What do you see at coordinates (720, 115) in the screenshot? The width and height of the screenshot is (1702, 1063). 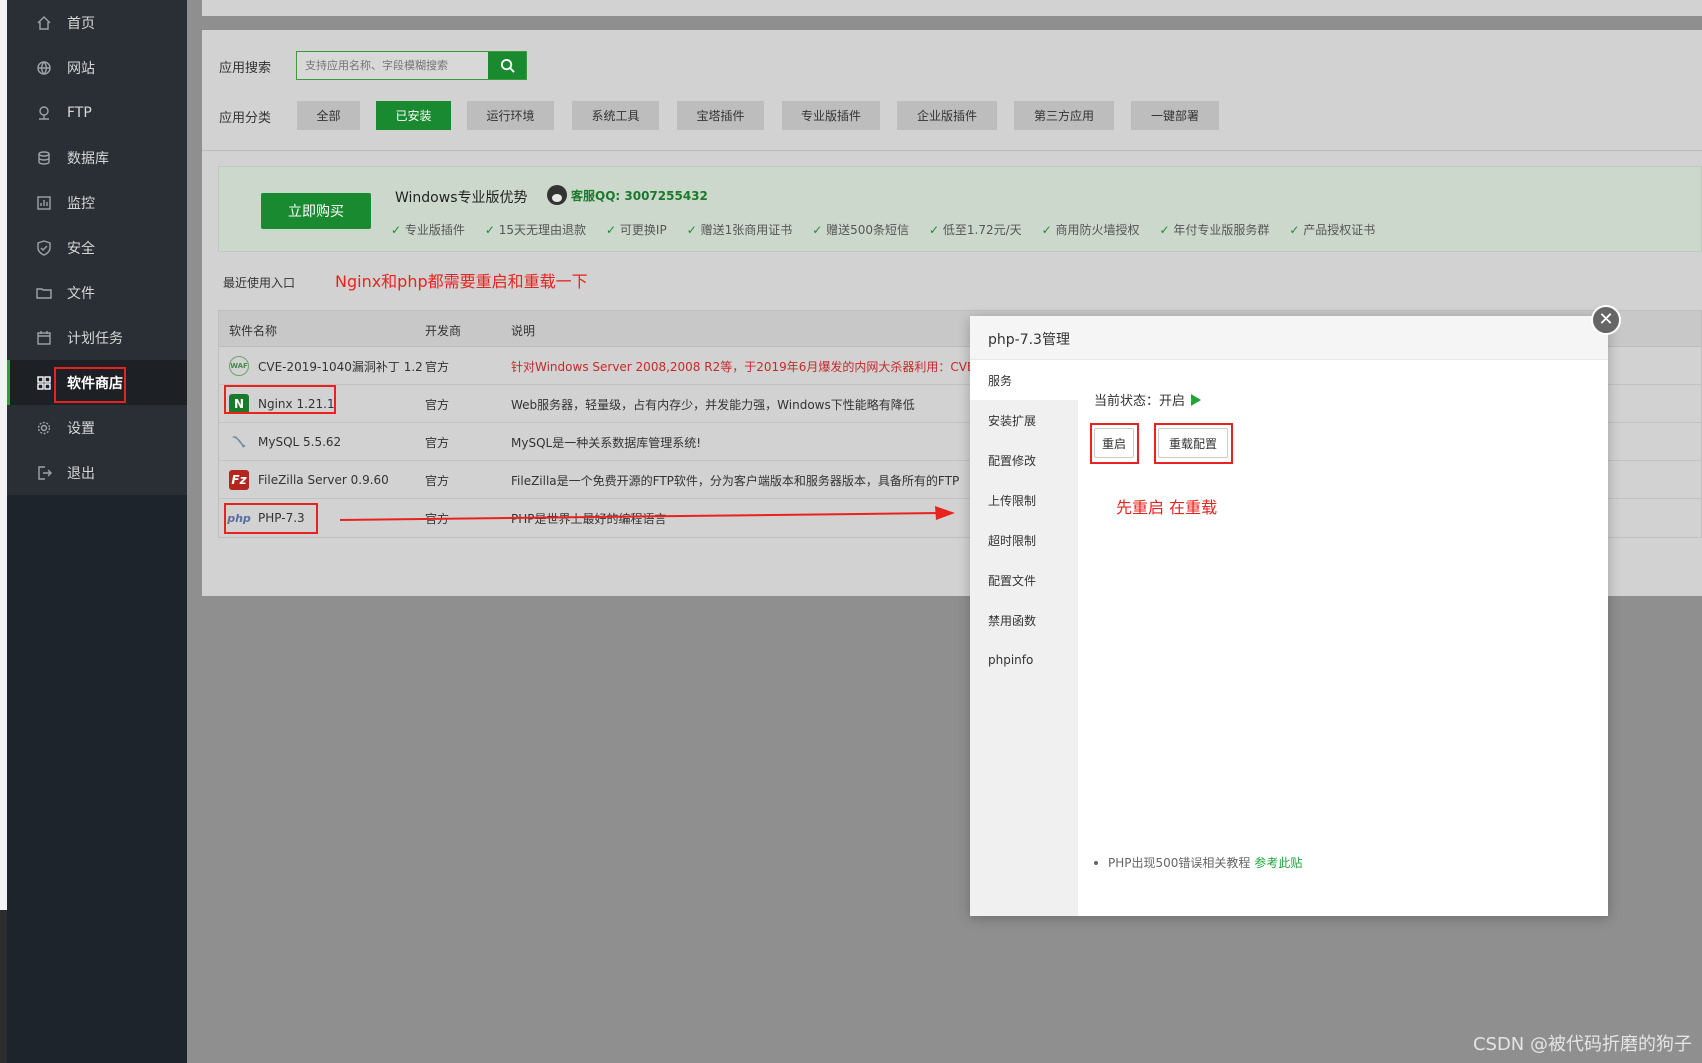 I see `category-bt-plugins: 宝塔插件` at bounding box center [720, 115].